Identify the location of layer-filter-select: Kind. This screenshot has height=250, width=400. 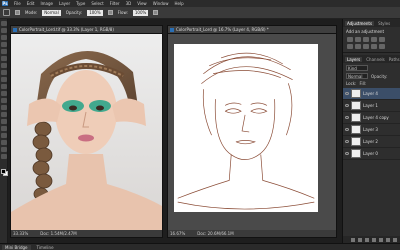
(357, 68).